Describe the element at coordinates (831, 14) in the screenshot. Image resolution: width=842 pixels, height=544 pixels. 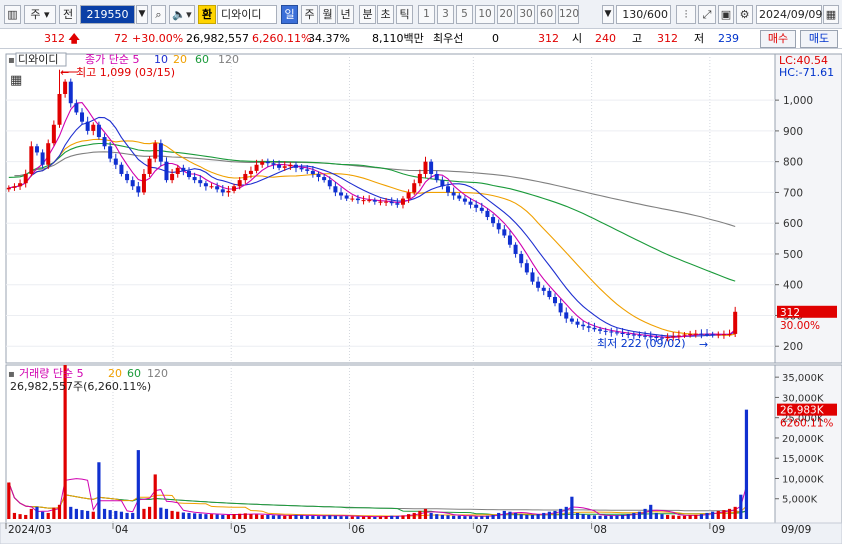
I see `calendar-icon: ▦` at that location.